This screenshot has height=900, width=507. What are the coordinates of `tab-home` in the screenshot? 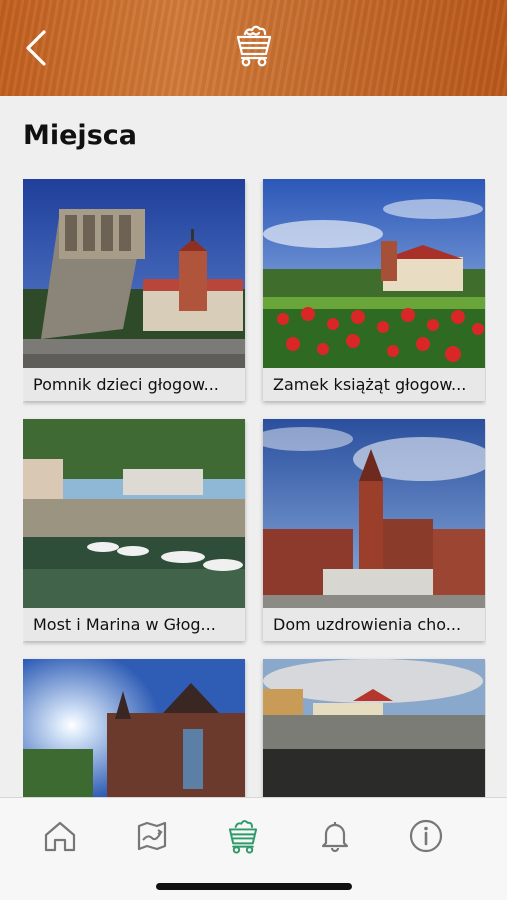 It's located at (60, 836).